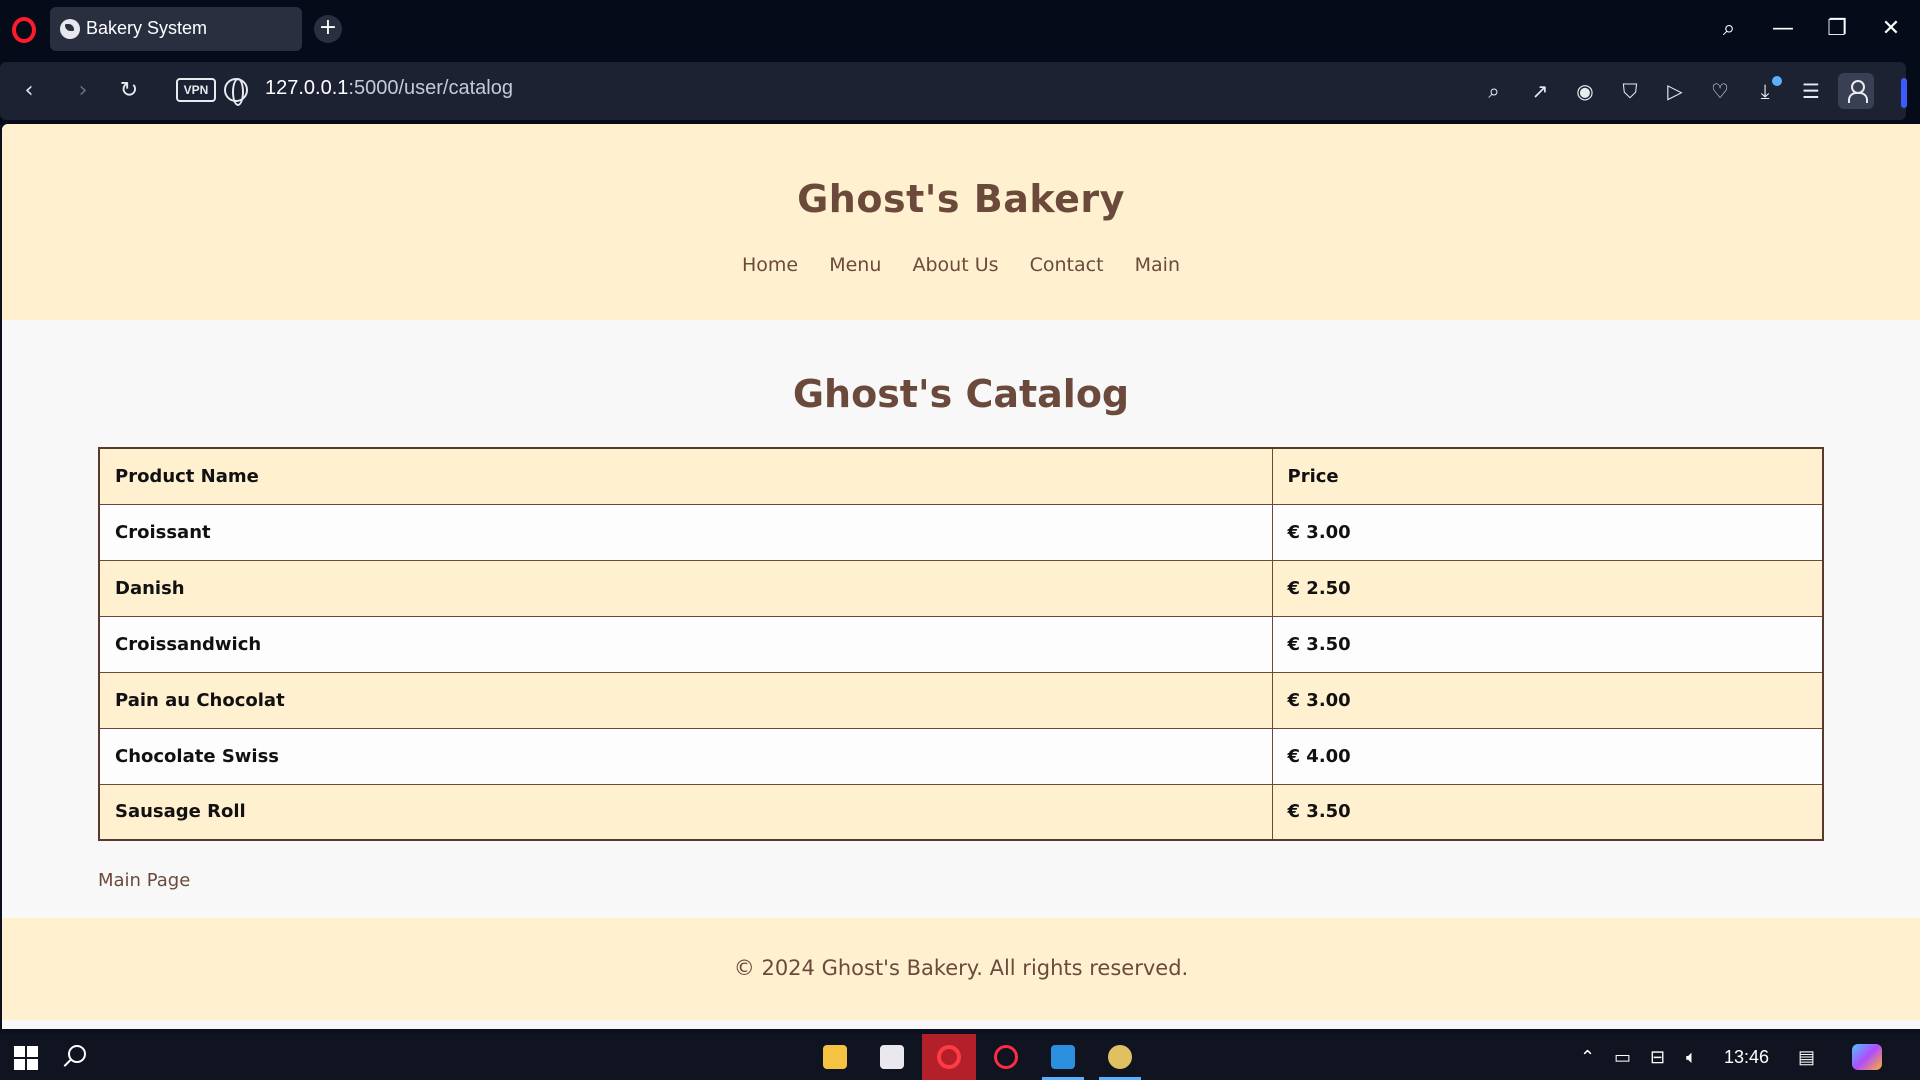 The image size is (1920, 1080). What do you see at coordinates (685, 700) in the screenshot?
I see `product-name-cell: Pain au Chocolat` at bounding box center [685, 700].